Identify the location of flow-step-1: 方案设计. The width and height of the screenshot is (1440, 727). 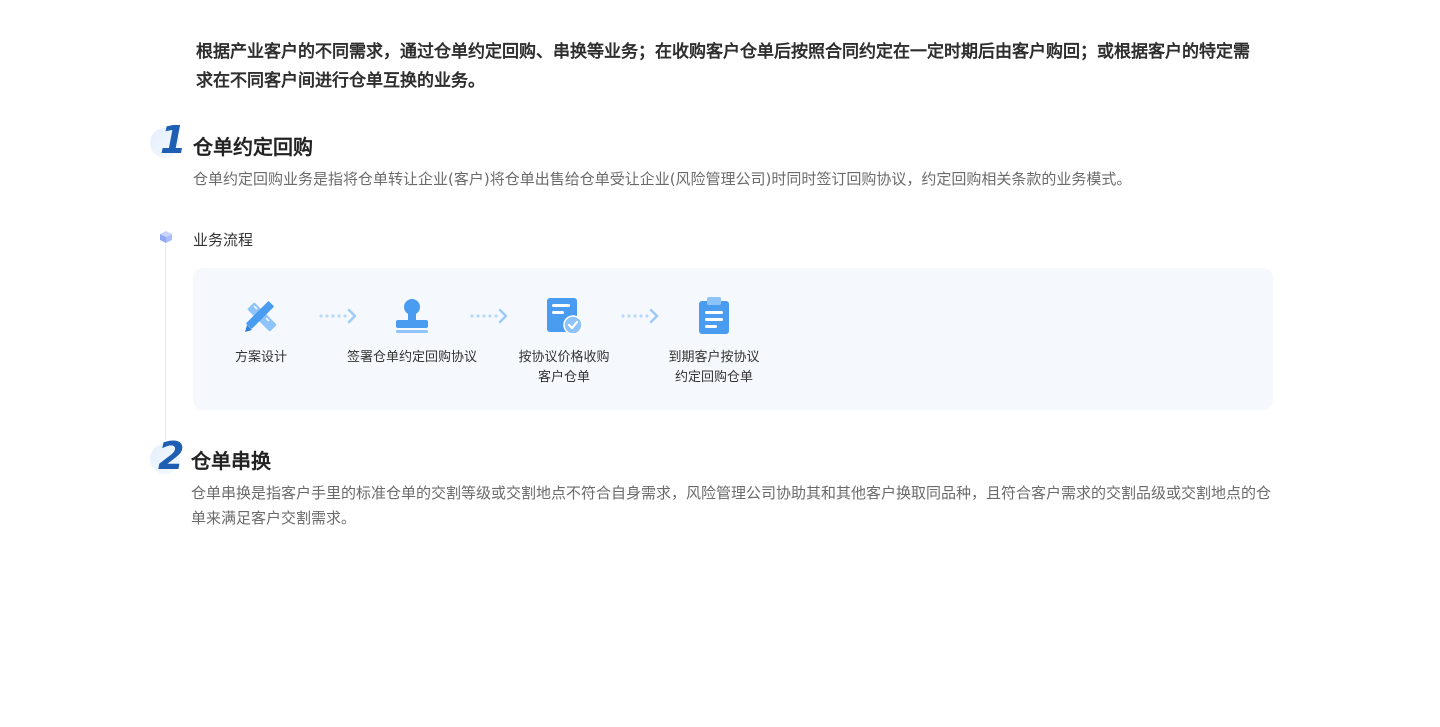
(261, 332).